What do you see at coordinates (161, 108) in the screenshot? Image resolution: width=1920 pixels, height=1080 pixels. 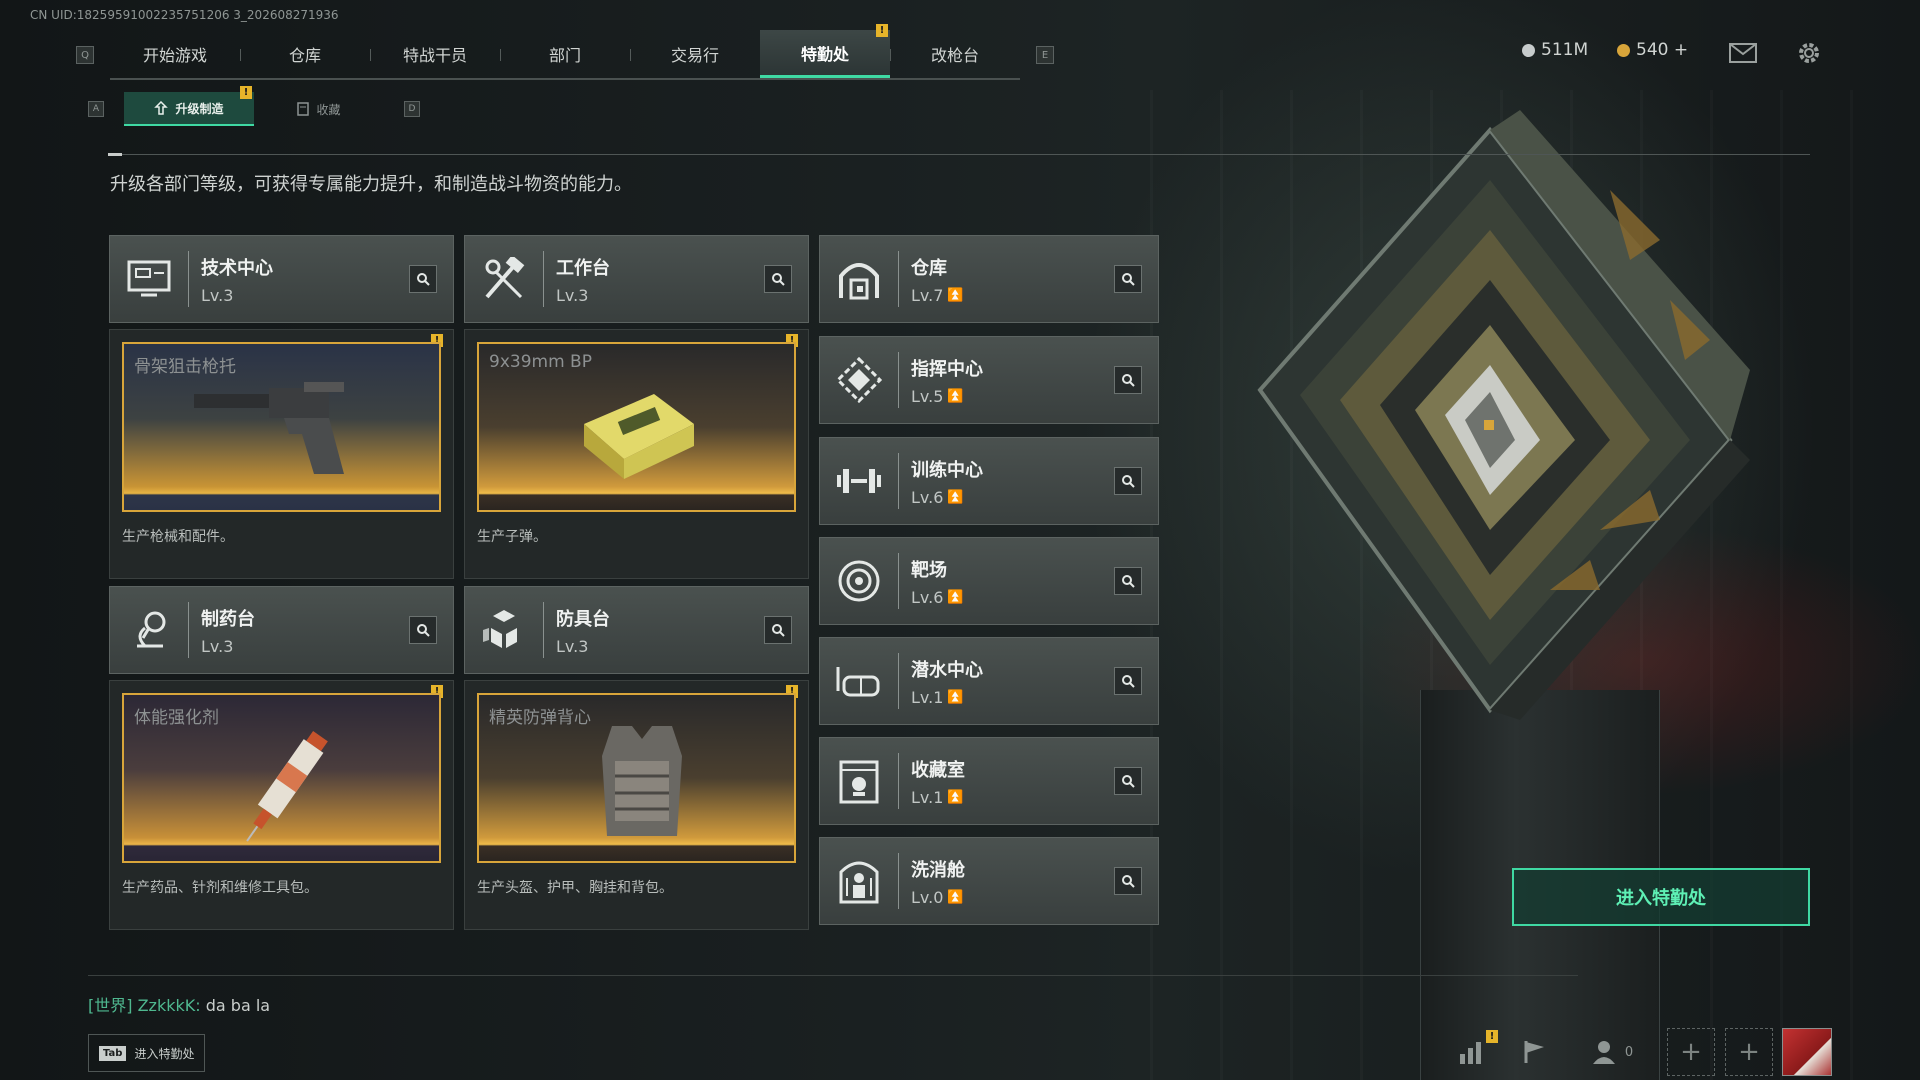 I see `upgrade-icon` at bounding box center [161, 108].